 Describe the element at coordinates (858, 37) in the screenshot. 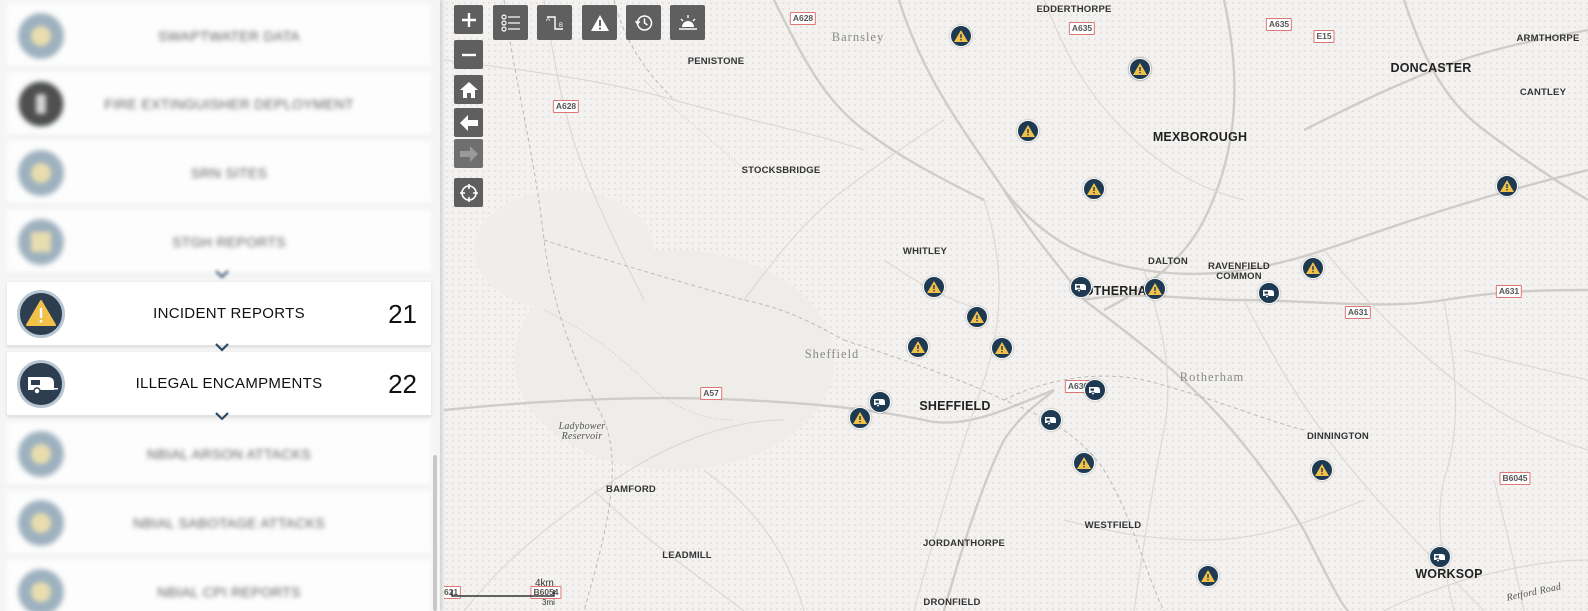

I see `place-label: Barnsley` at that location.